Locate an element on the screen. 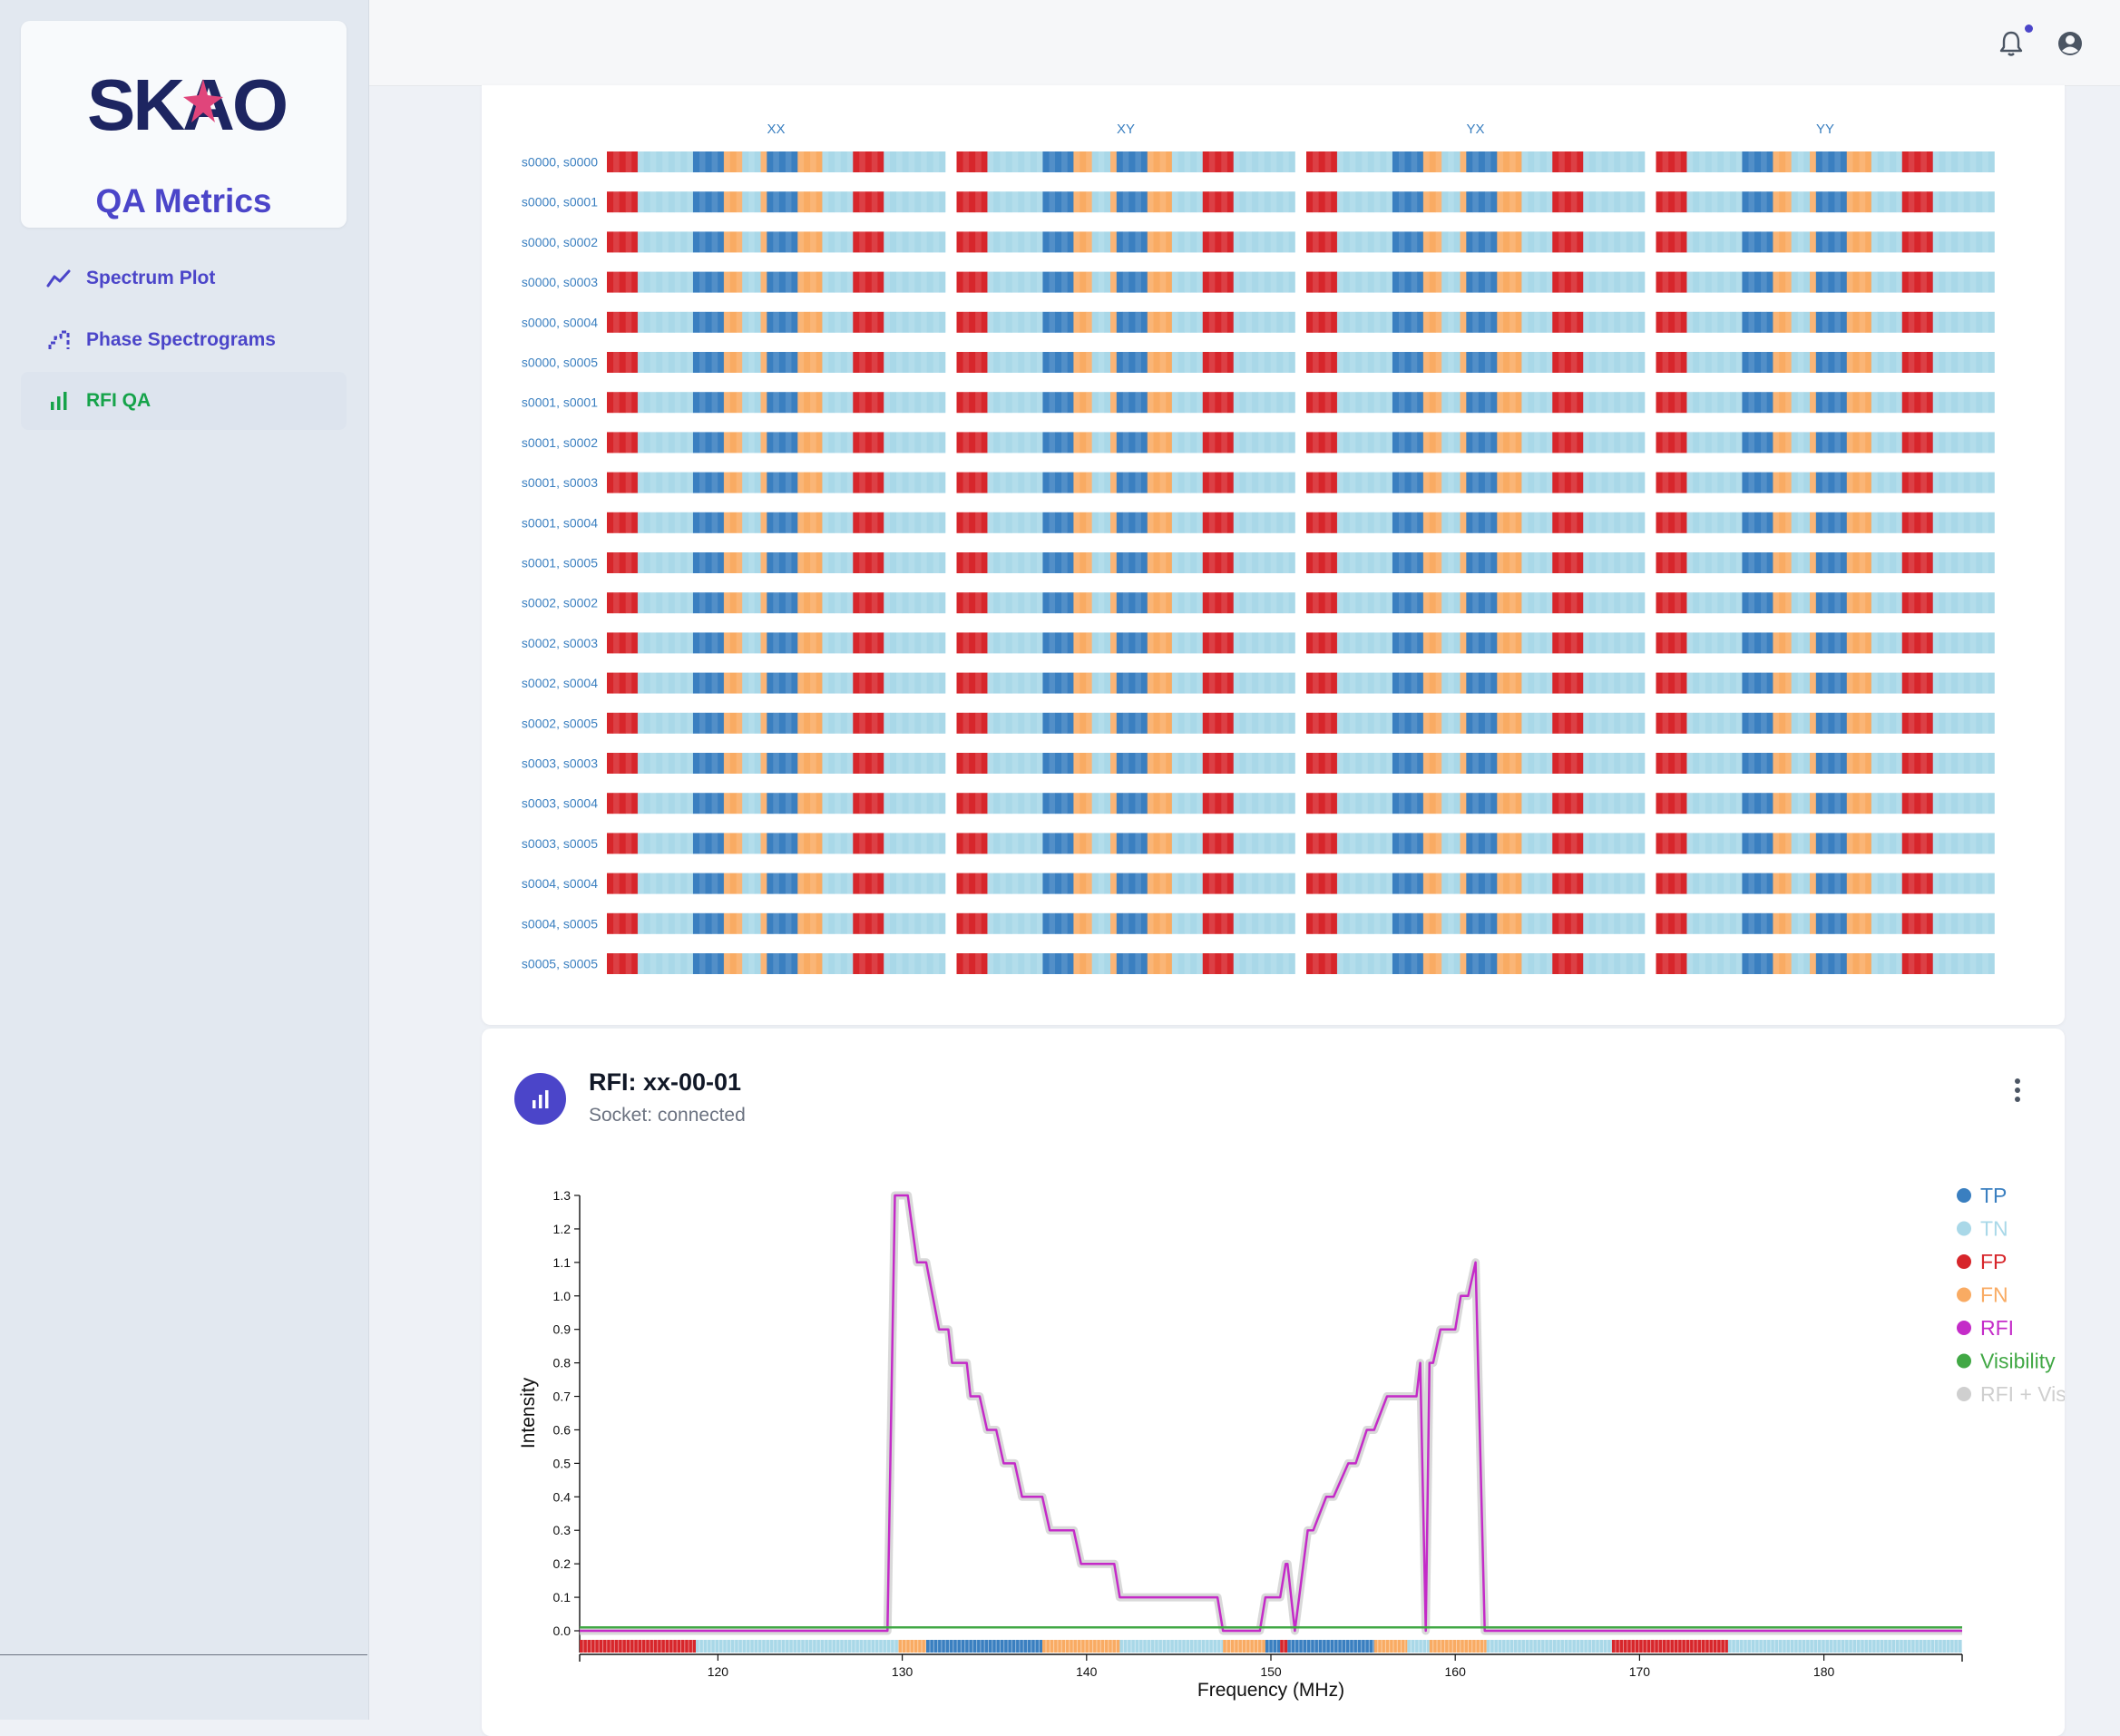 This screenshot has width=2120, height=1736. sidebar-item-phase-spectrograms: Phase Spectrograms is located at coordinates (184, 340).